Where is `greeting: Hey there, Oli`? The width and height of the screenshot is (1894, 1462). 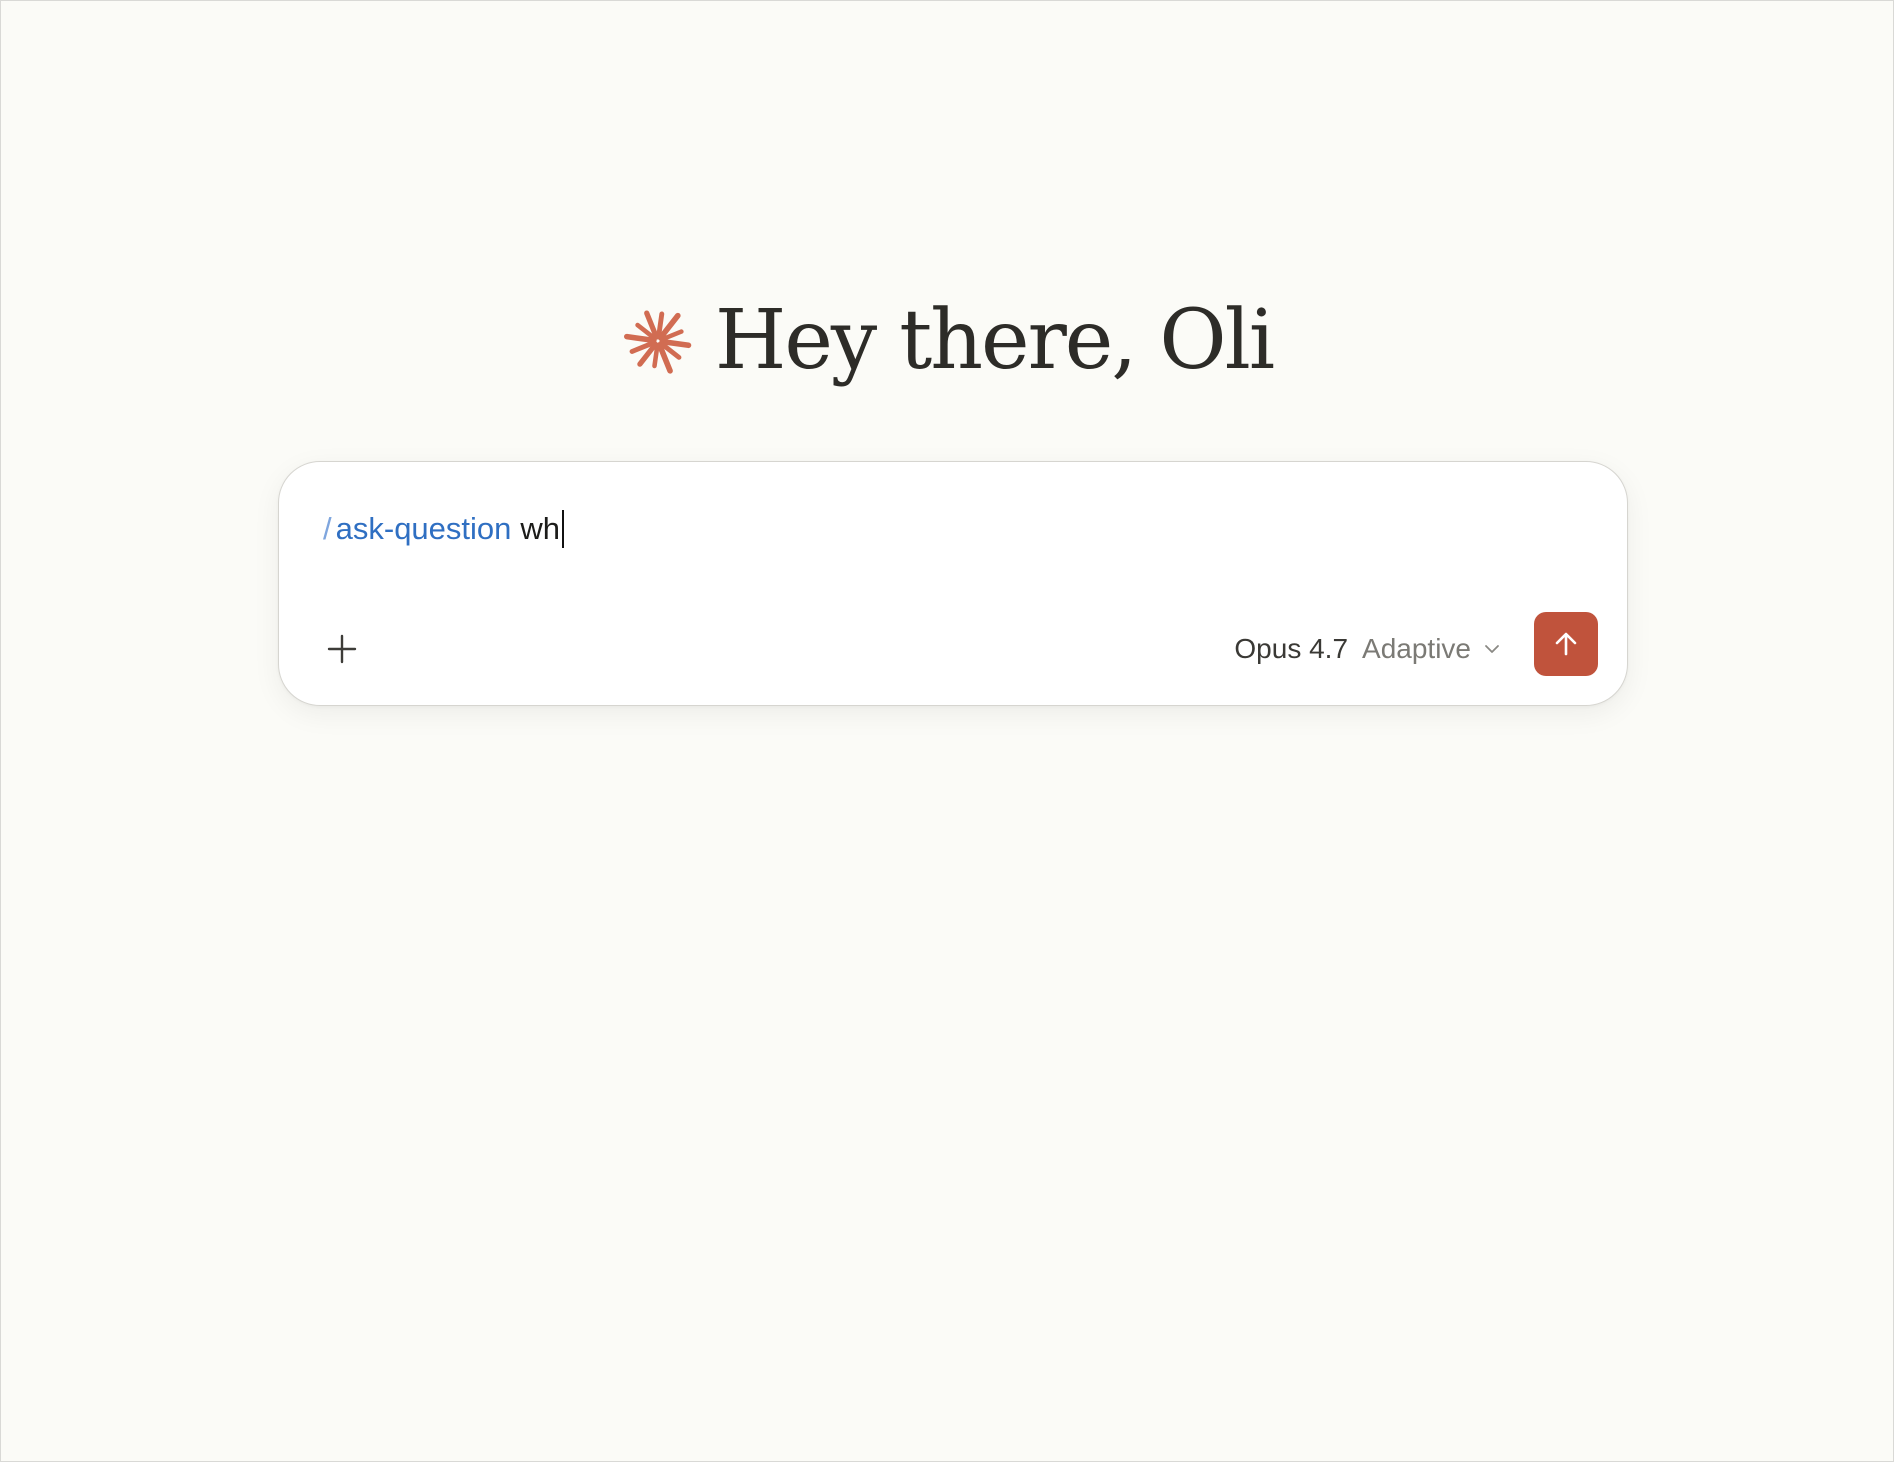 greeting: Hey there, Oli is located at coordinates (947, 341).